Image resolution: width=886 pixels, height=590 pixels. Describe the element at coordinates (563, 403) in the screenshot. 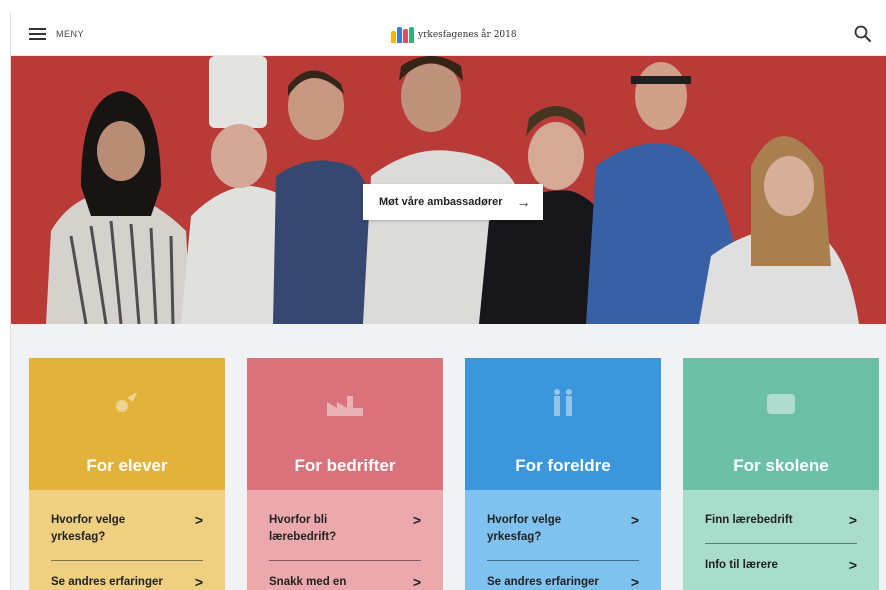

I see `parents-icon` at that location.